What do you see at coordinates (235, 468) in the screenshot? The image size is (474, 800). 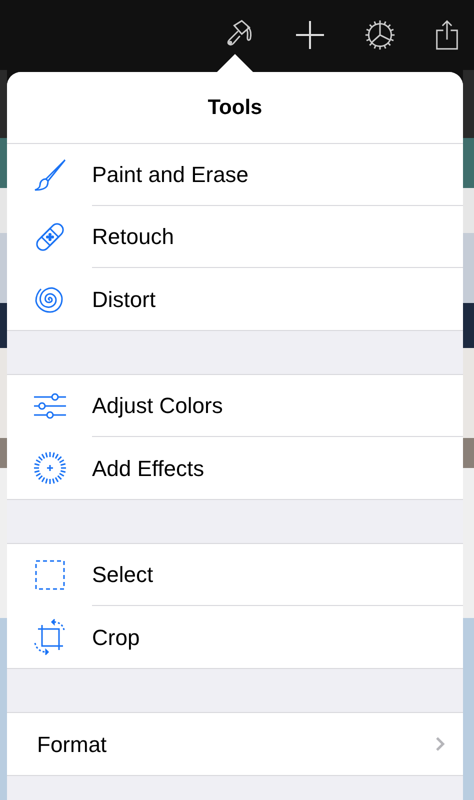 I see `tool-menu-item: Add Effects` at bounding box center [235, 468].